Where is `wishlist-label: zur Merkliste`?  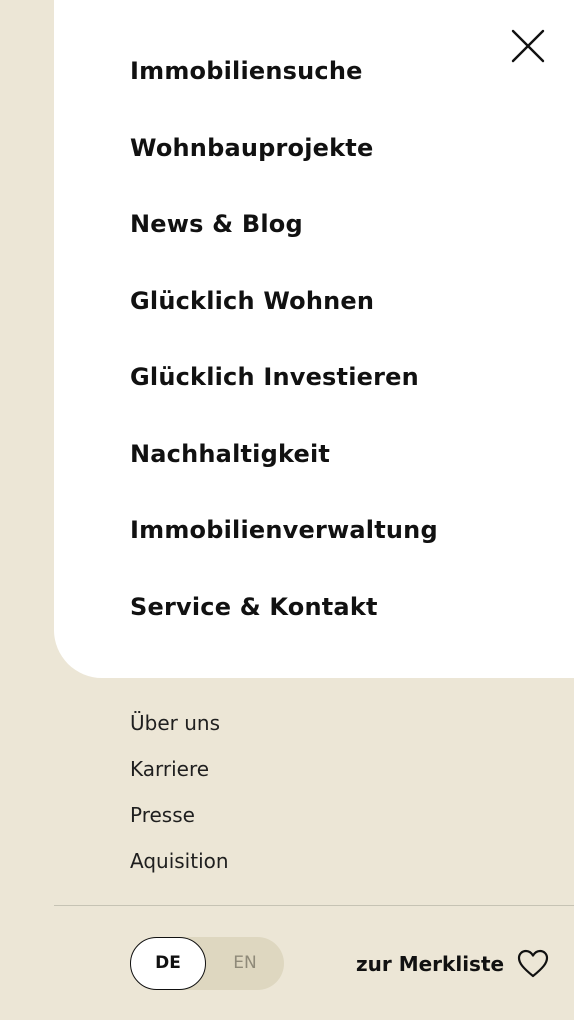 wishlist-label: zur Merkliste is located at coordinates (430, 964).